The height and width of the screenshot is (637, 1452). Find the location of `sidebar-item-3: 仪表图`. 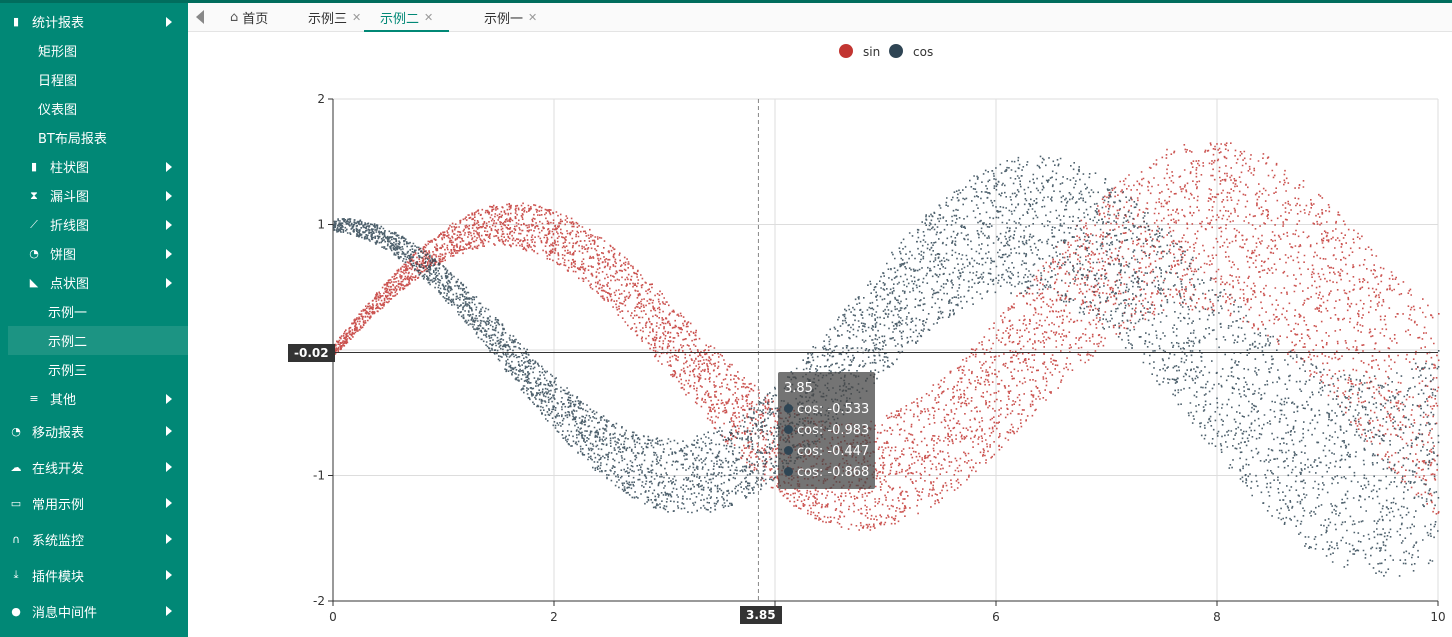

sidebar-item-3: 仪表图 is located at coordinates (94, 108).